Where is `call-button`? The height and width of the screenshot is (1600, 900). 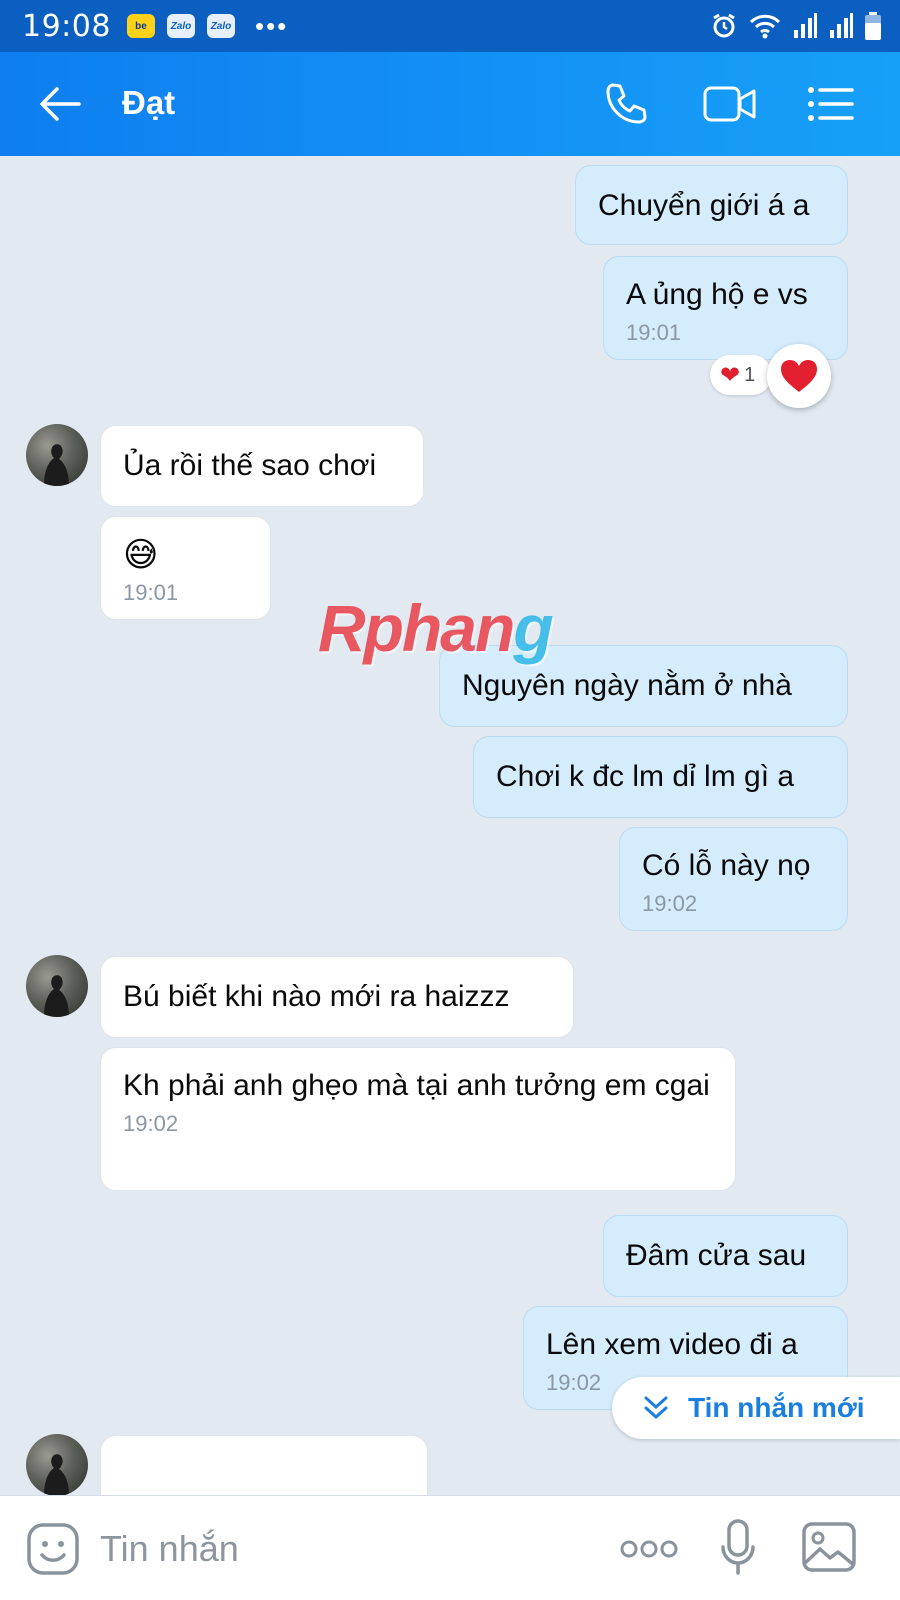 call-button is located at coordinates (626, 104).